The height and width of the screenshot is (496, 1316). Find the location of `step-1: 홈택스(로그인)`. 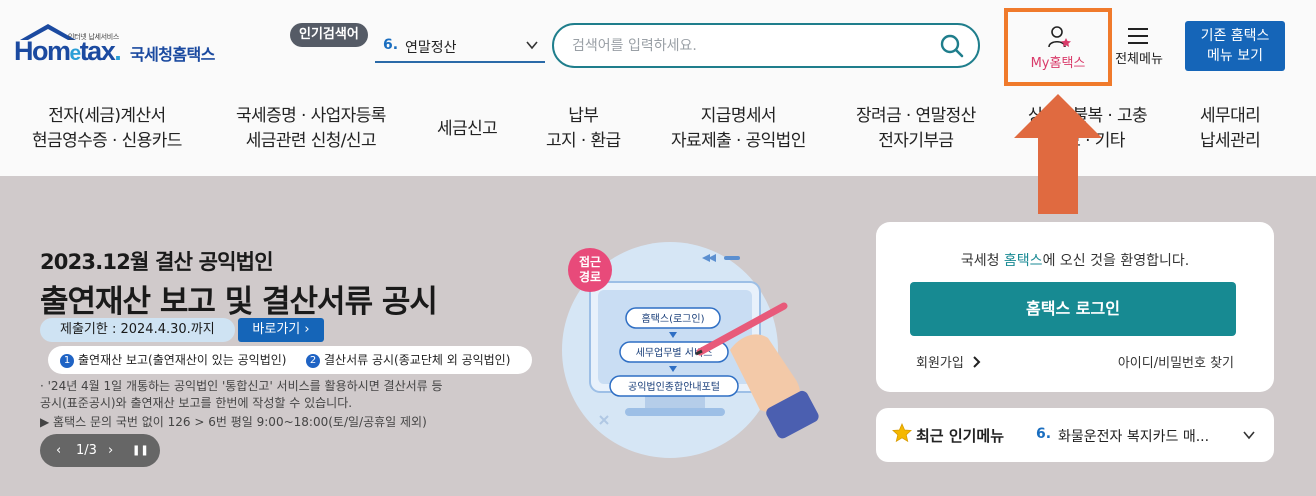

step-1: 홈택스(로그인) is located at coordinates (672, 318).